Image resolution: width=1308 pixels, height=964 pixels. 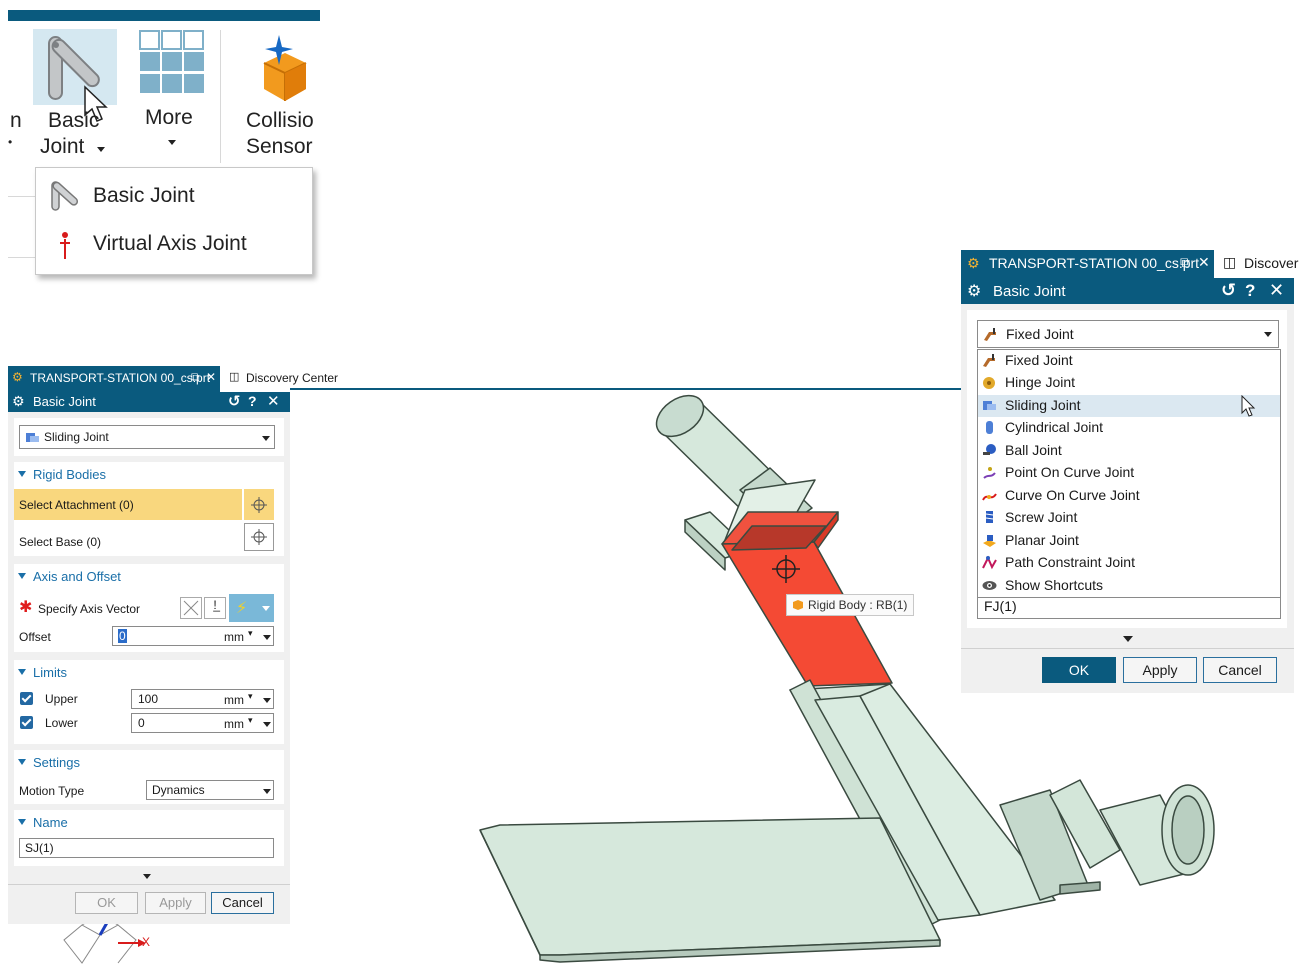 I want to click on vector-dialog-button: !̲, so click(x=215, y=608).